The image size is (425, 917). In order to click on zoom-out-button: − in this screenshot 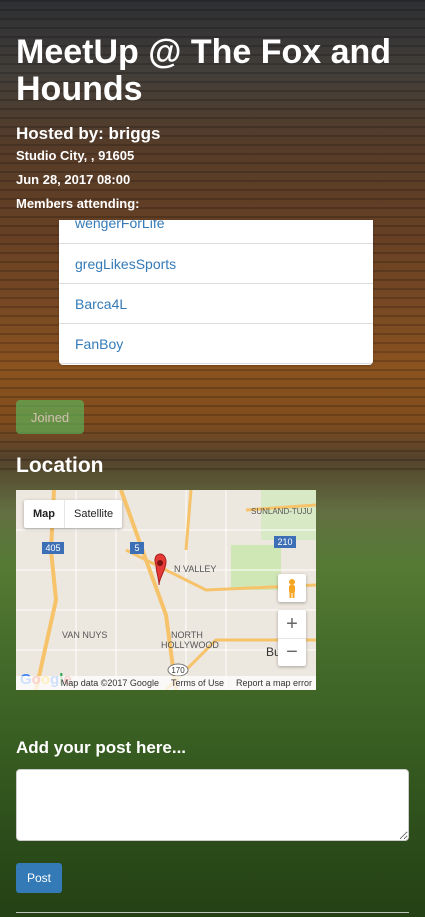, I will do `click(292, 652)`.